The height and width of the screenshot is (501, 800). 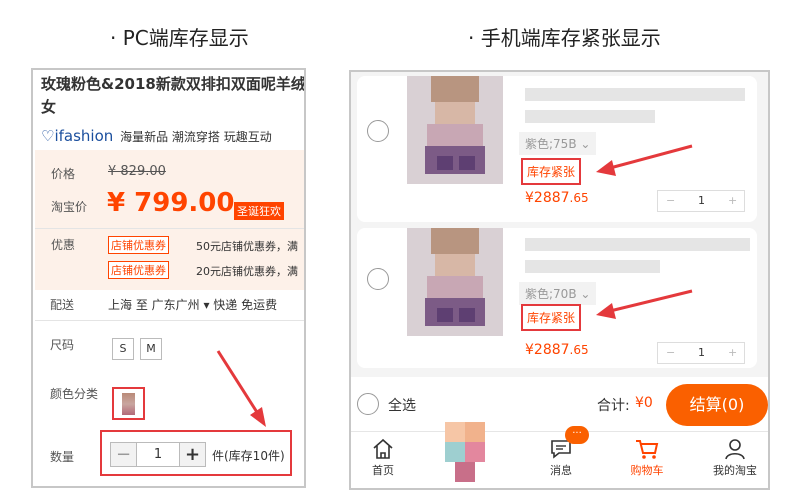 What do you see at coordinates (62, 457) in the screenshot?
I see `quantity-label: 数量` at bounding box center [62, 457].